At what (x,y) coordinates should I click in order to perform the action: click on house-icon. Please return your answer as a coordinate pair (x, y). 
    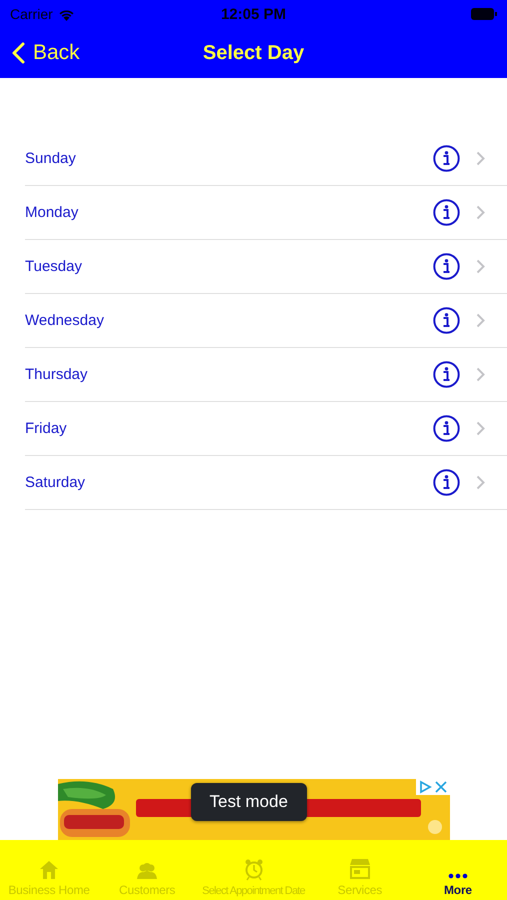
    Looking at the image, I should click on (49, 870).